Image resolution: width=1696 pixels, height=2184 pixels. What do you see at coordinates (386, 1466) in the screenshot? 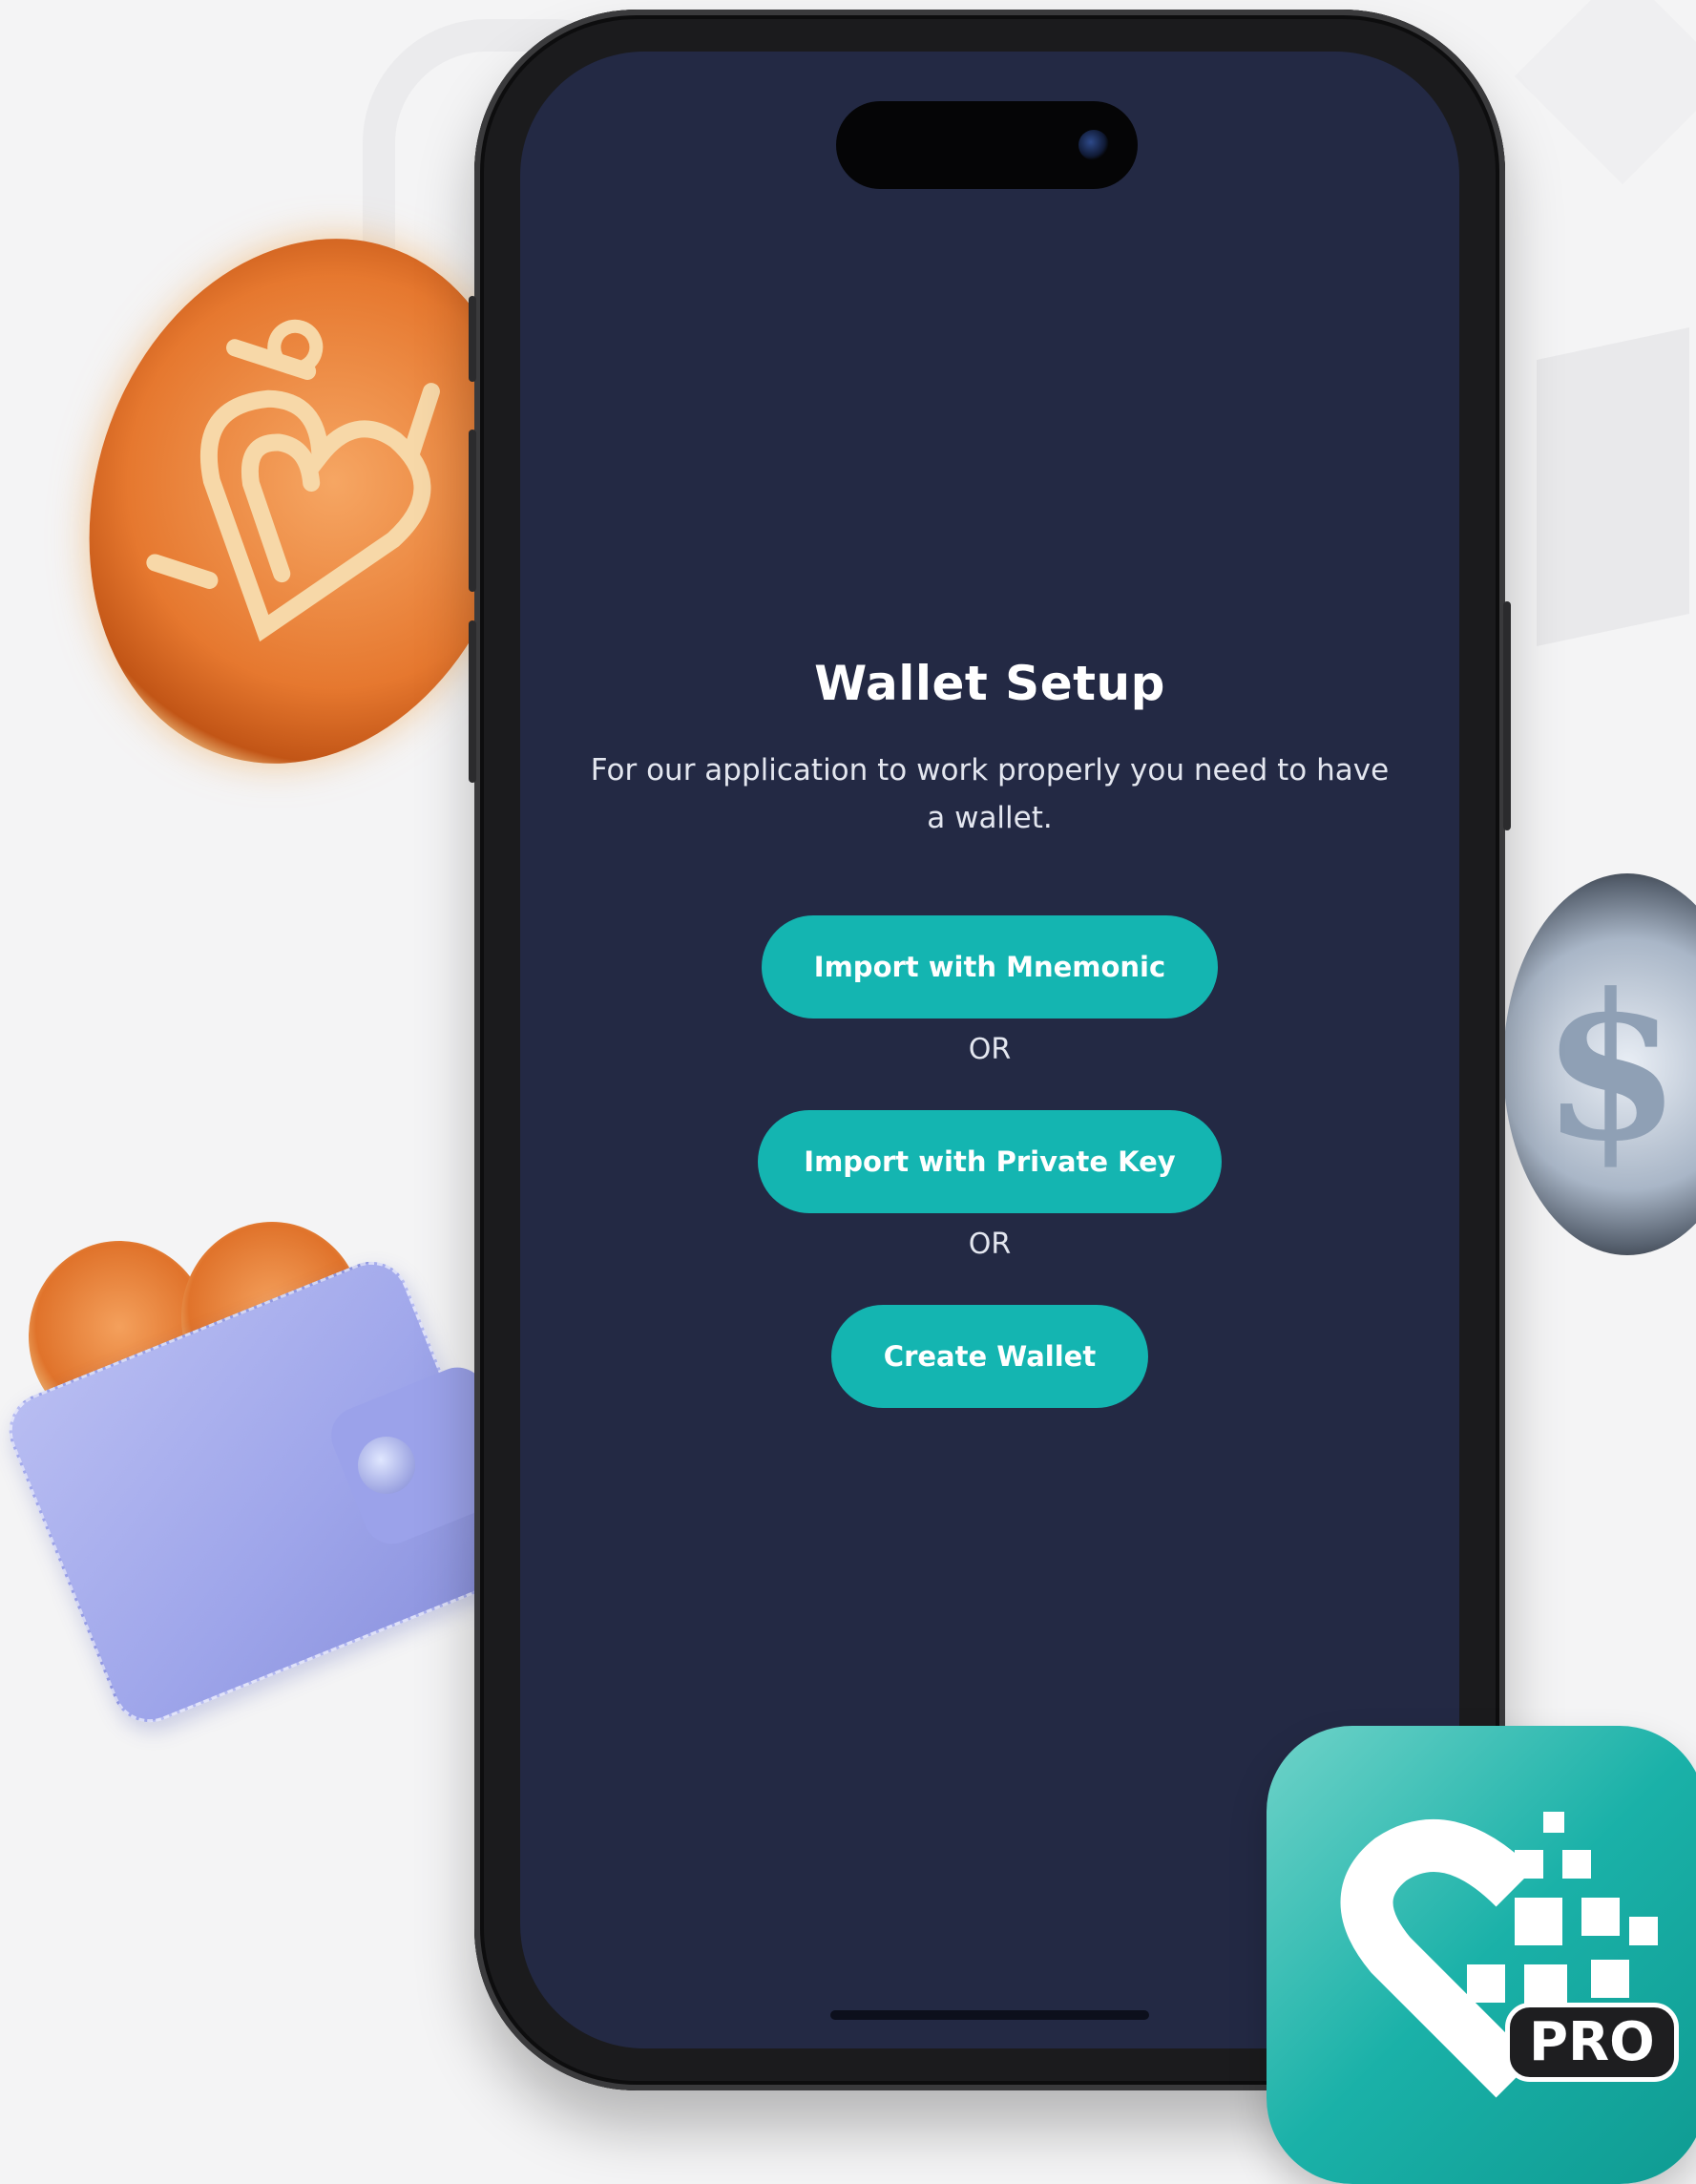
I see `wallet-snap-button` at bounding box center [386, 1466].